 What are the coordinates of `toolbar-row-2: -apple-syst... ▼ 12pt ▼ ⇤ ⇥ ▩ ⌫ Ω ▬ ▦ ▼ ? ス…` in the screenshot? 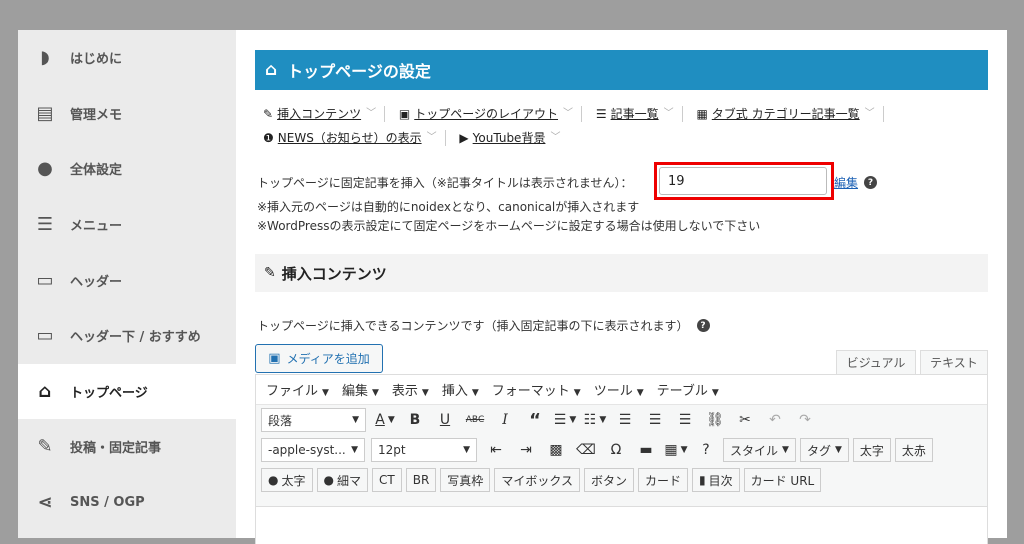 It's located at (621, 450).